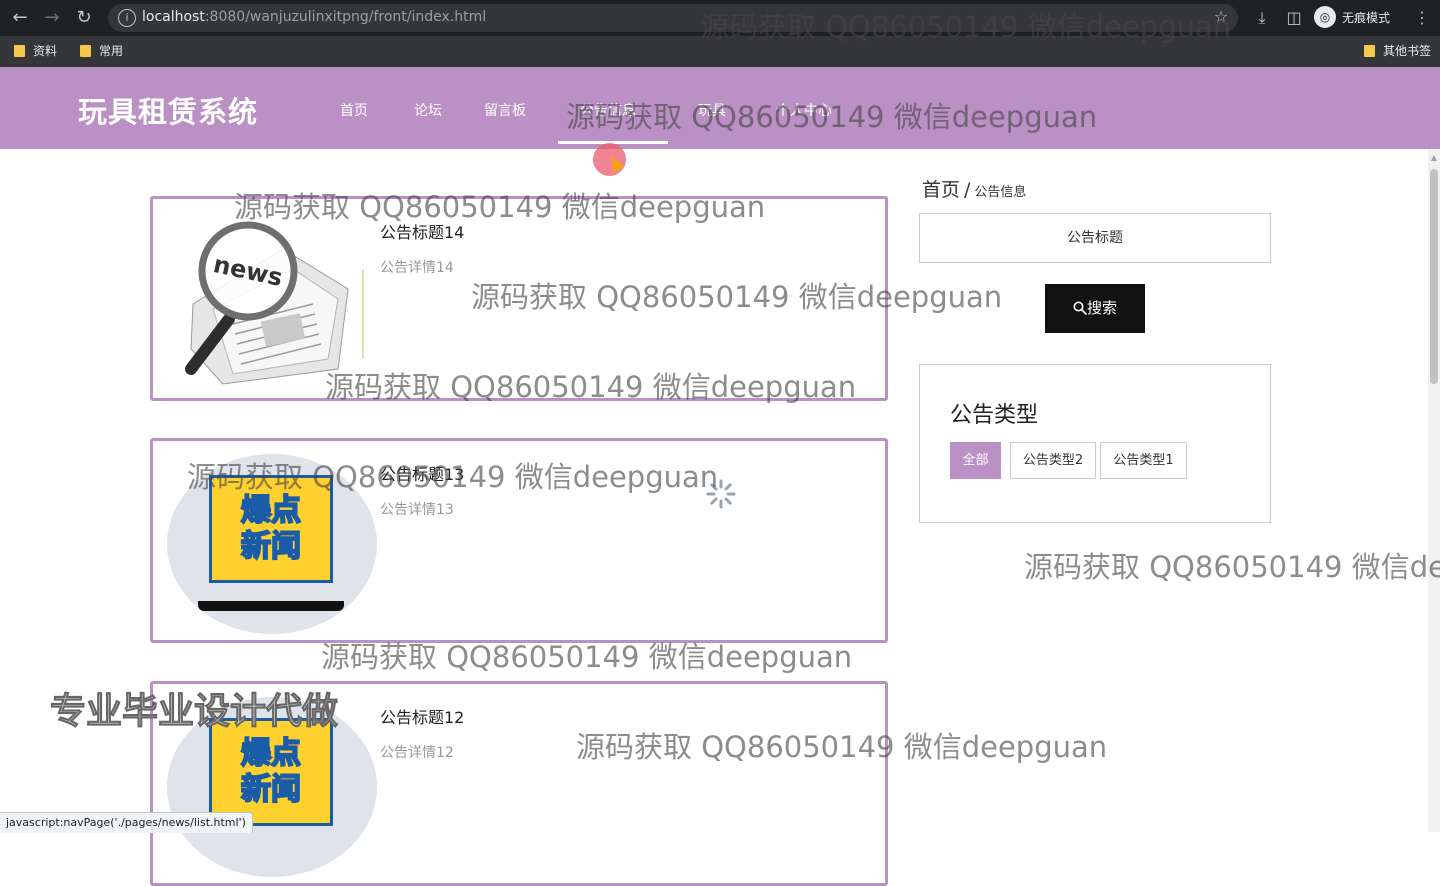 This screenshot has width=1440, height=886. I want to click on nav-home: 首页, so click(354, 110).